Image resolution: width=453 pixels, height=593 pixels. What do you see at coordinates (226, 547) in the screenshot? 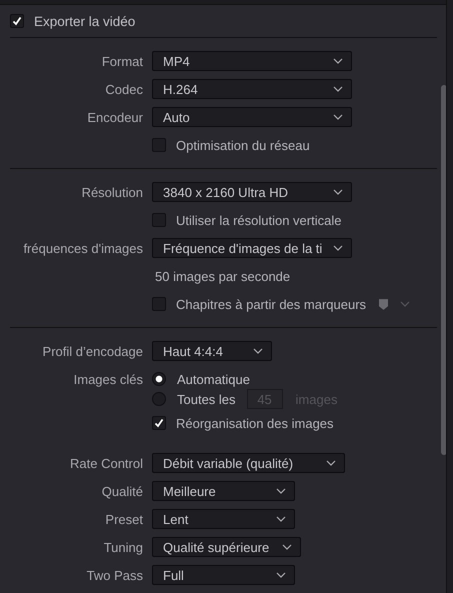
I see `dropdown: Qualité supérieure` at bounding box center [226, 547].